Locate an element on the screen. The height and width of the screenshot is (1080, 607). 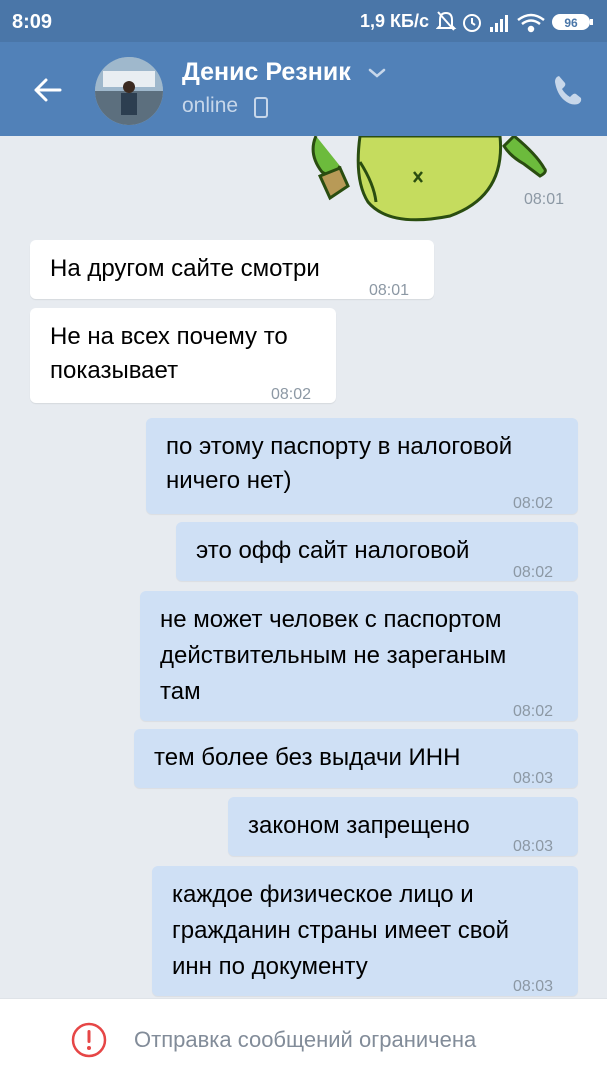
arrow-left-icon is located at coordinates (48, 90).